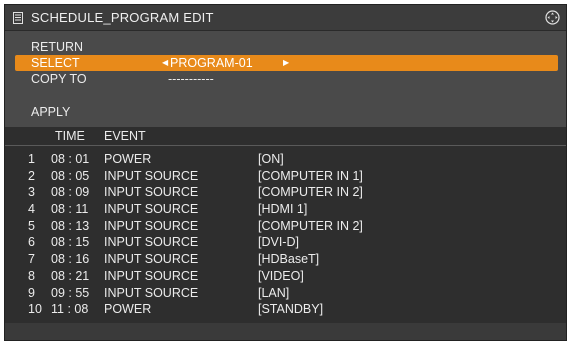 This screenshot has height=347, width=571. What do you see at coordinates (35, 309) in the screenshot?
I see `row-number: 10` at bounding box center [35, 309].